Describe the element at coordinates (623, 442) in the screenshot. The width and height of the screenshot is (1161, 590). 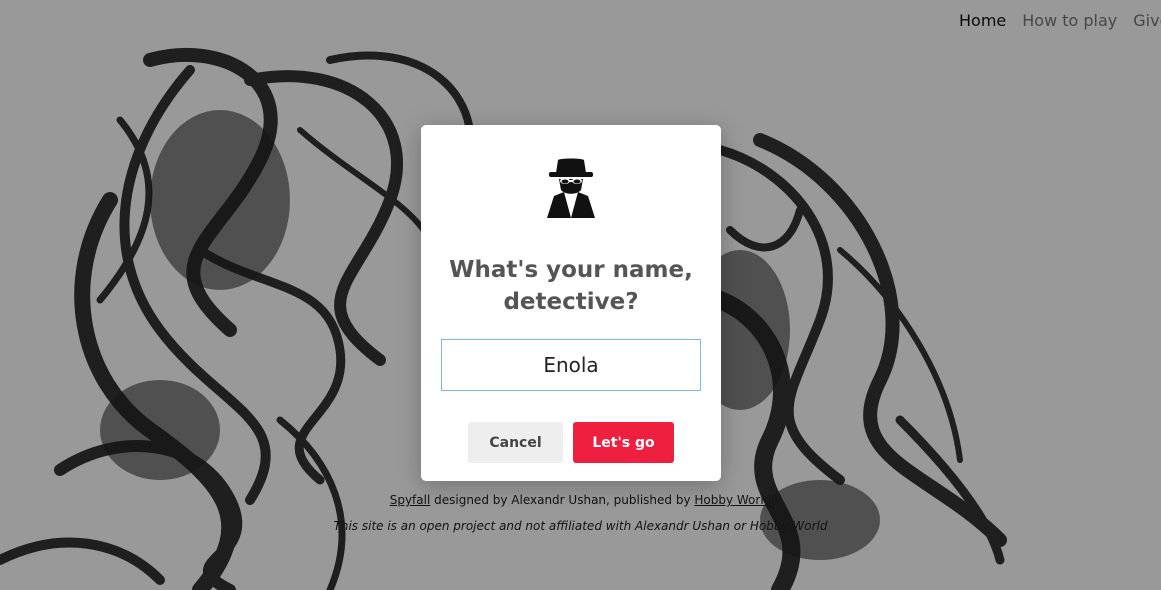
I see `lets-go-button: Let's go` at that location.